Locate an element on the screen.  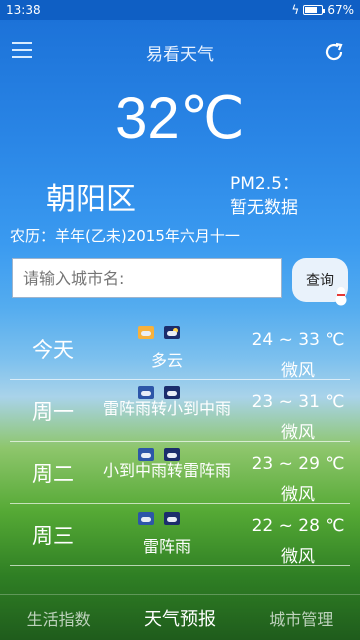
app-title: 易看天气 is located at coordinates (180, 55).